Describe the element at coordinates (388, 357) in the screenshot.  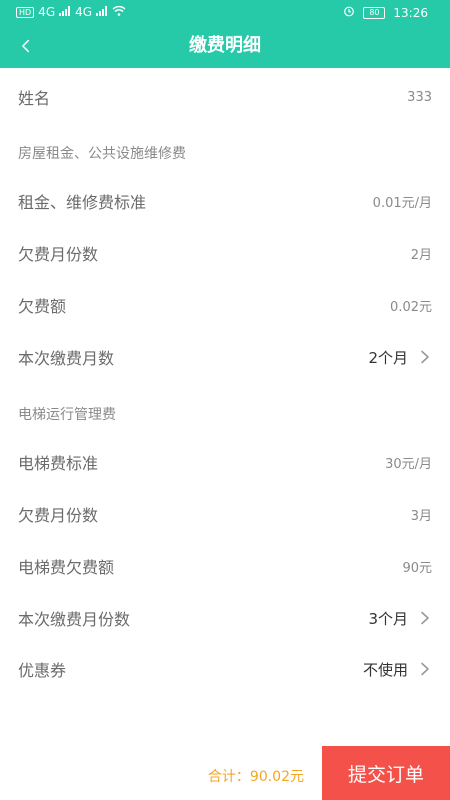
I see `pay-months-value: 2个月` at that location.